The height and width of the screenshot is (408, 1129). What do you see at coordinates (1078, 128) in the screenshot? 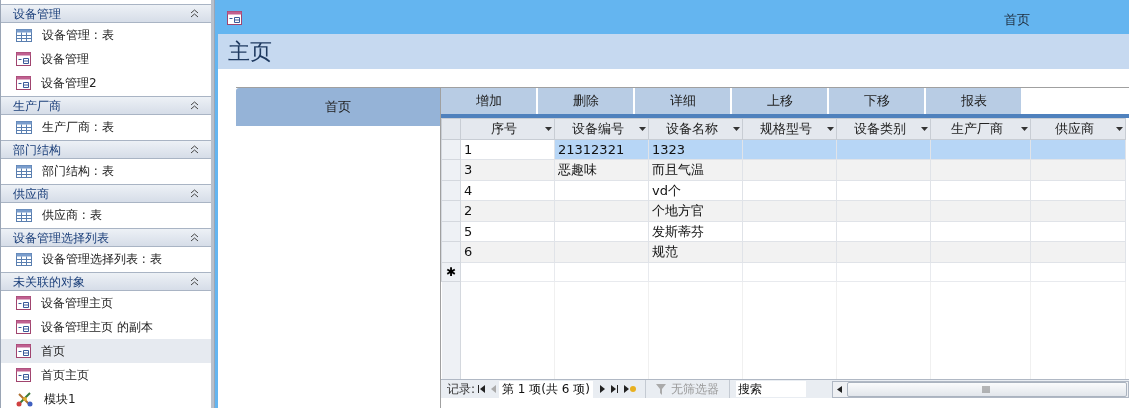
I see `column-header: 供应商` at bounding box center [1078, 128].